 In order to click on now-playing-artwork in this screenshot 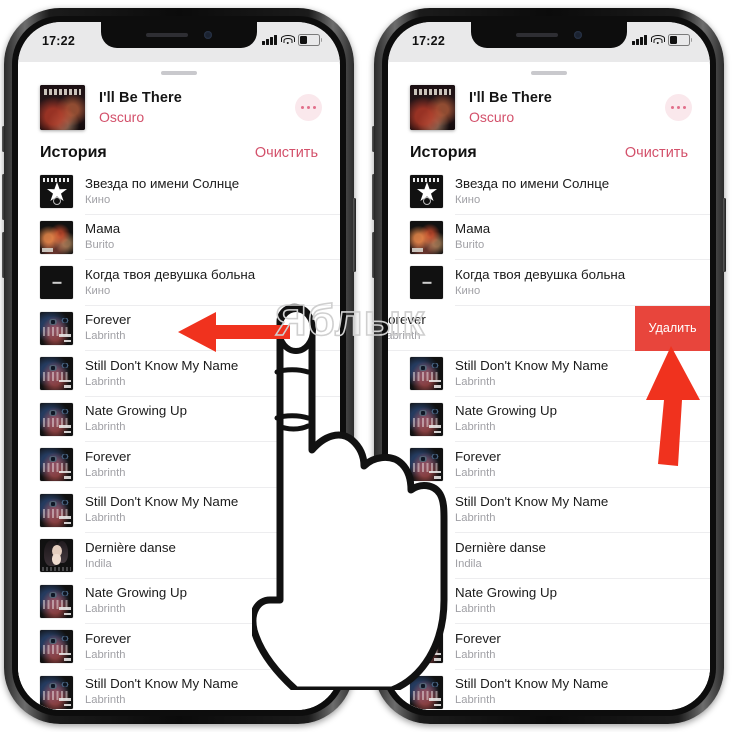, I will do `click(62, 107)`.